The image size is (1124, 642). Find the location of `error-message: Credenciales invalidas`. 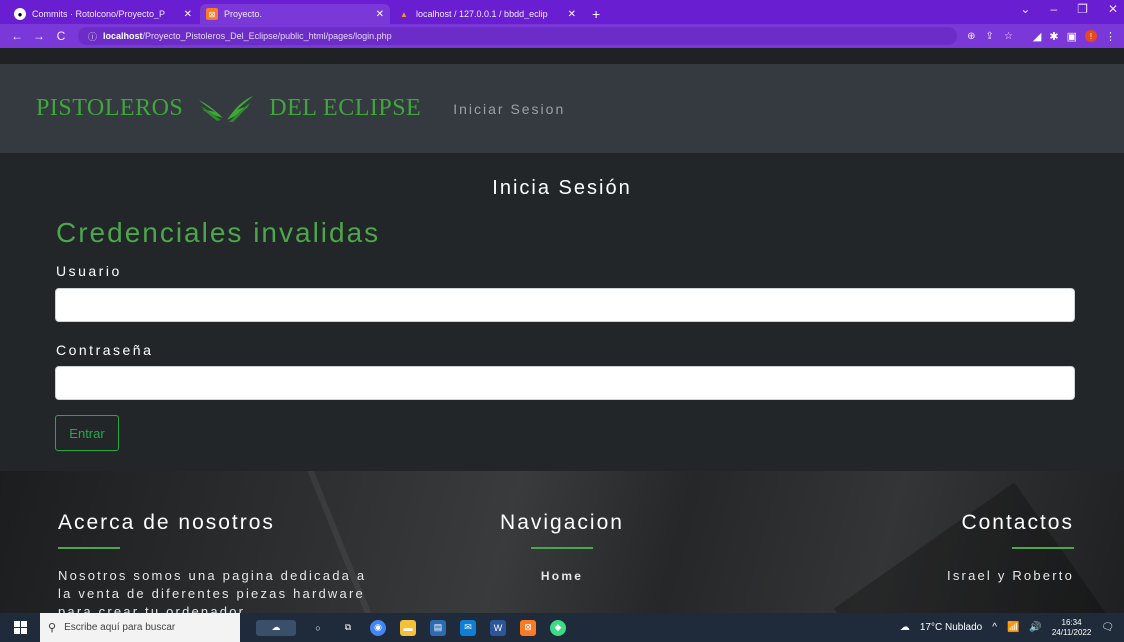

error-message: Credenciales invalidas is located at coordinates (218, 232).